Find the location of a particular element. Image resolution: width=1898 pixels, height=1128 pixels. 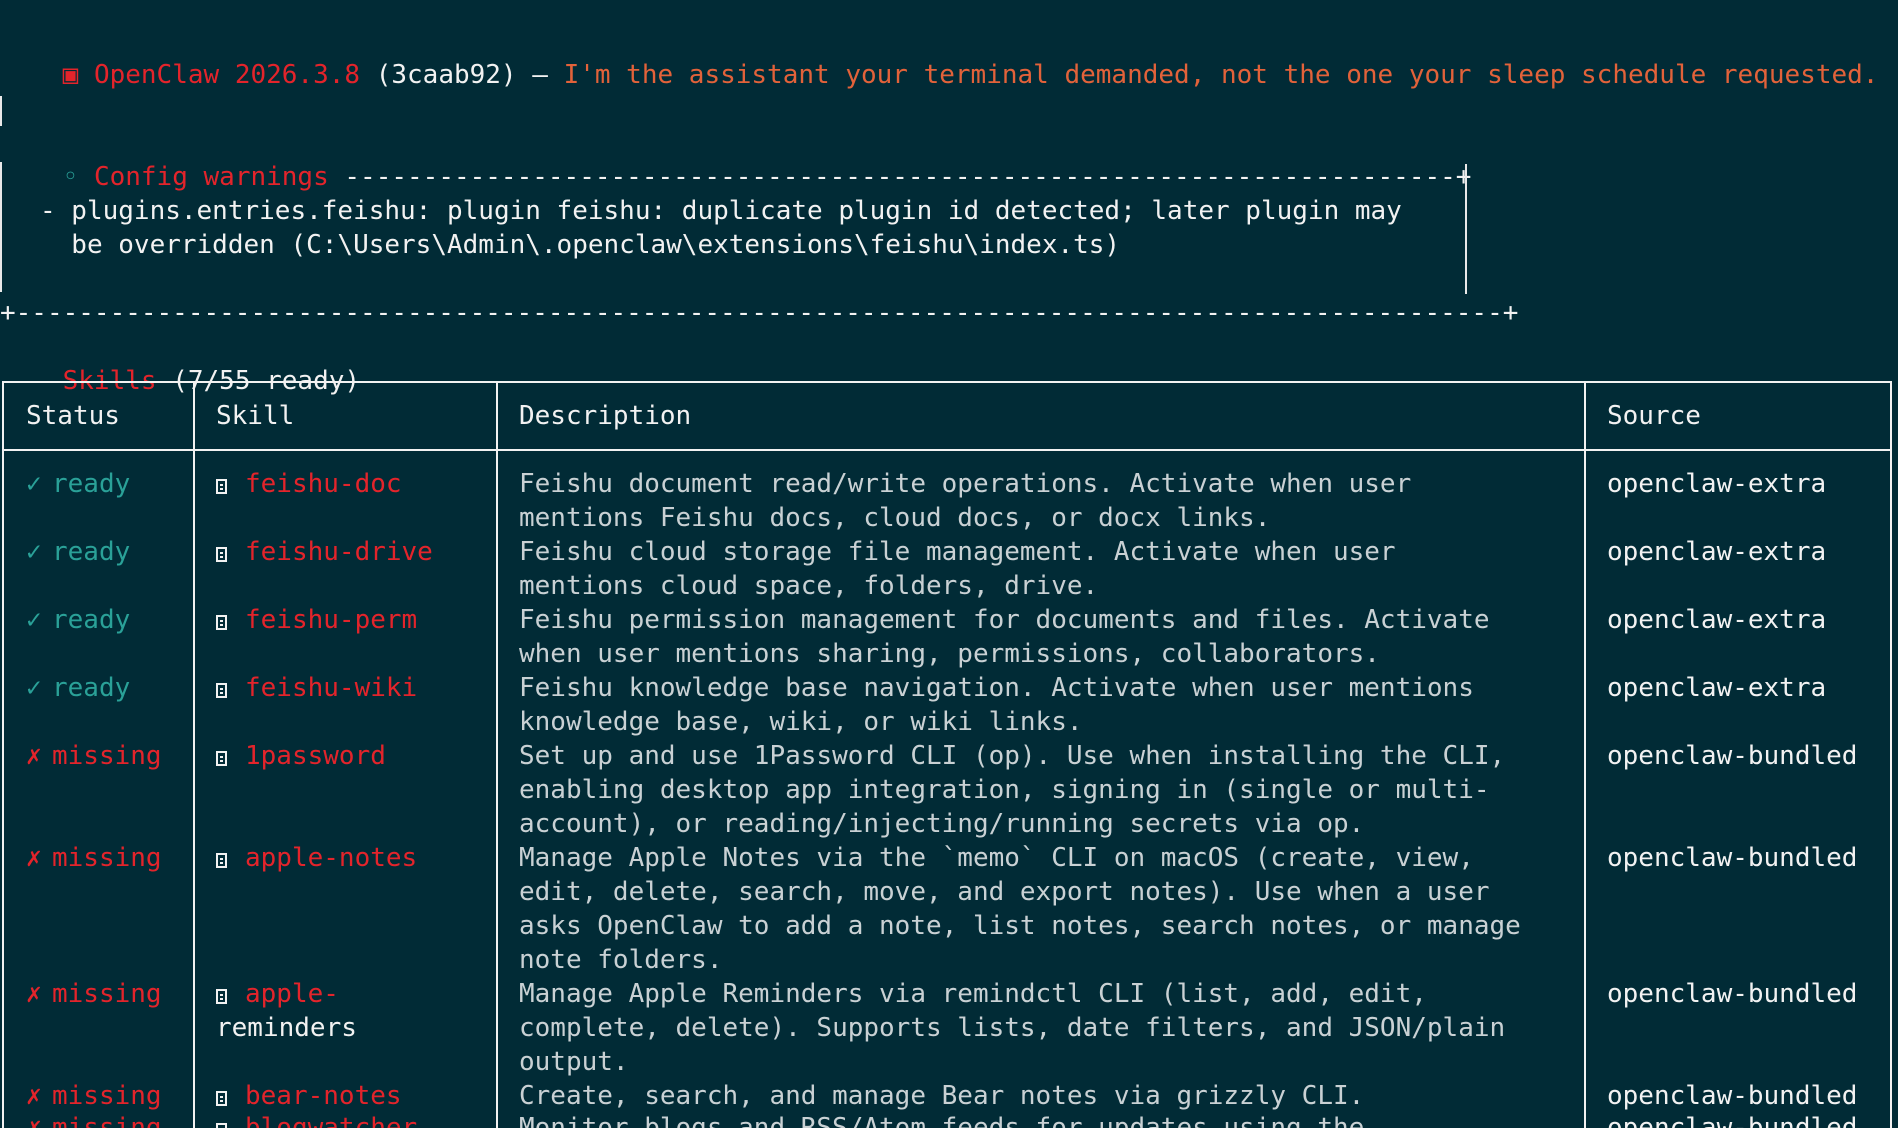

column-header-description: Description is located at coordinates (605, 416).